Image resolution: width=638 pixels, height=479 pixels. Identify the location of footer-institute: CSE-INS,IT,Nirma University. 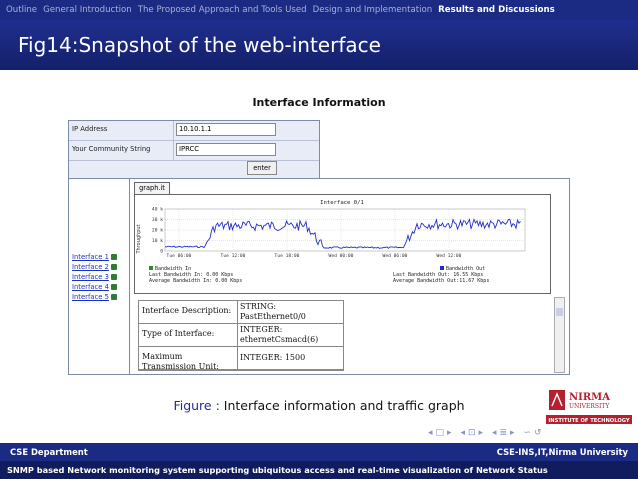
(562, 452).